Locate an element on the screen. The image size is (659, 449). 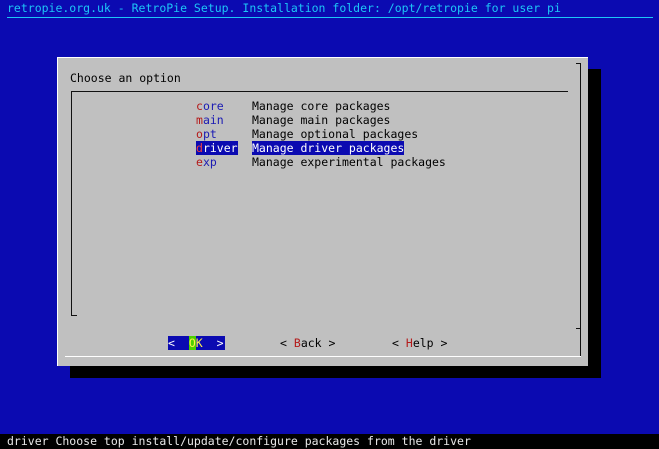
menu-item-description: Manage experimental packages is located at coordinates (349, 162).